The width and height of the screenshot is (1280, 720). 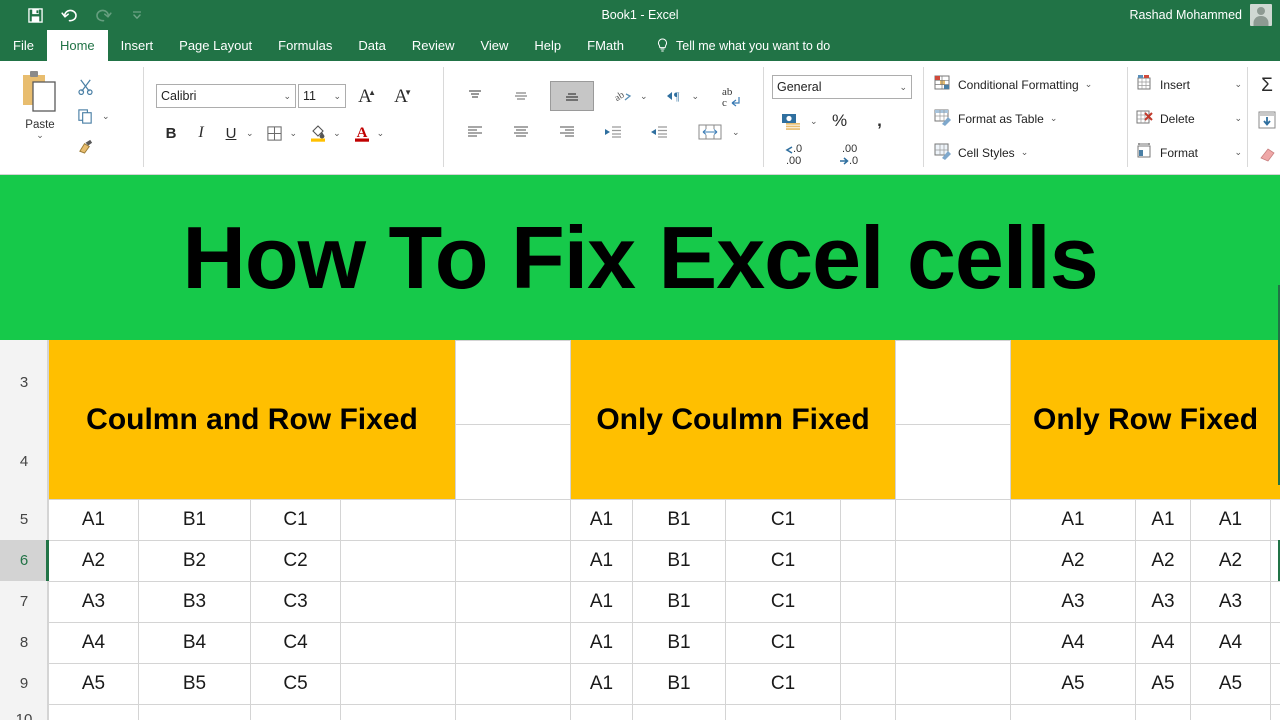 What do you see at coordinates (215, 45) in the screenshot?
I see `tab-page-layout: Page Layout` at bounding box center [215, 45].